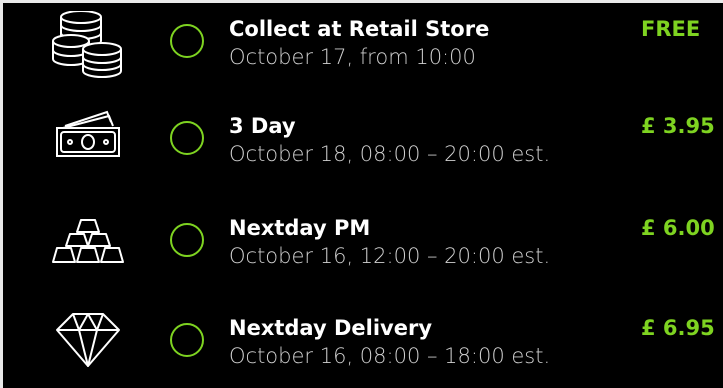 The width and height of the screenshot is (723, 388). I want to click on option-title: Nextday Delivery, so click(331, 328).